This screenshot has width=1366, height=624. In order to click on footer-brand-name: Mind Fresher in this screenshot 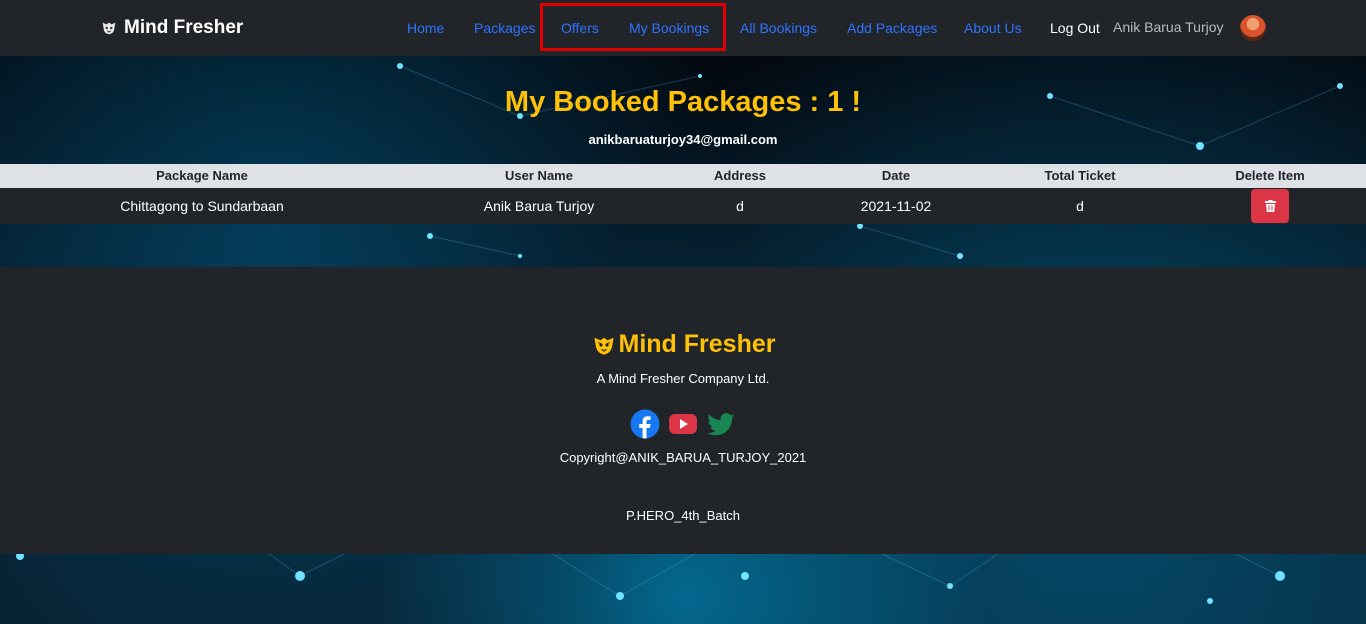, I will do `click(697, 344)`.